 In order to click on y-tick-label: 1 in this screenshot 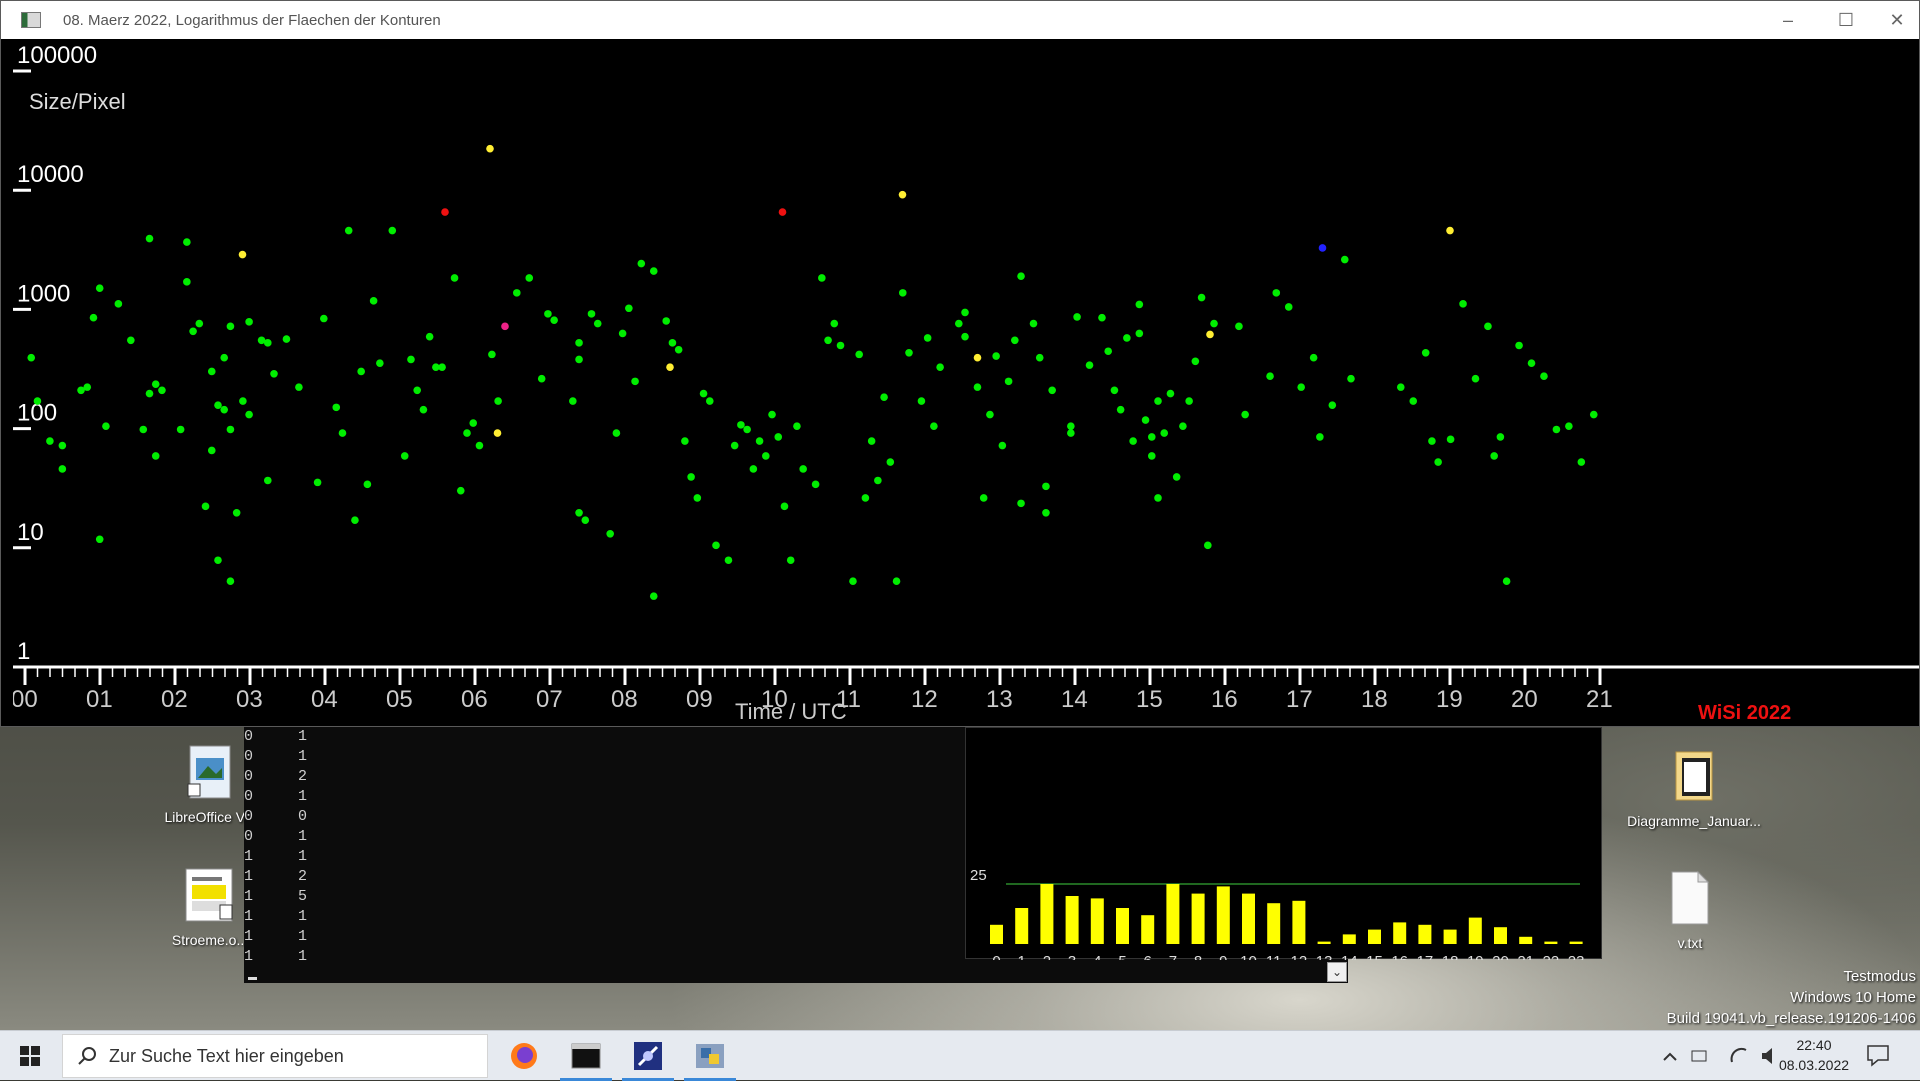, I will do `click(23, 651)`.